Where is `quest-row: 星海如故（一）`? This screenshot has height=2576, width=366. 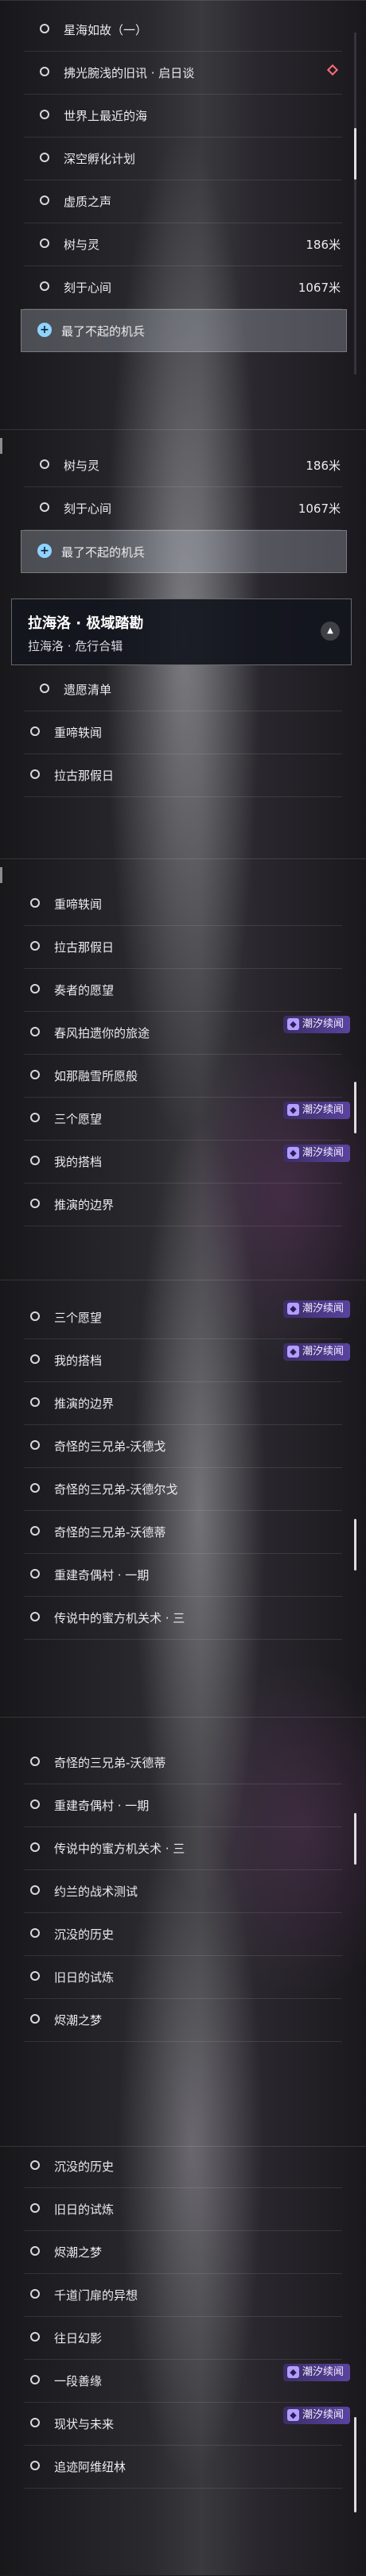 quest-row: 星海如故（一） is located at coordinates (183, 31).